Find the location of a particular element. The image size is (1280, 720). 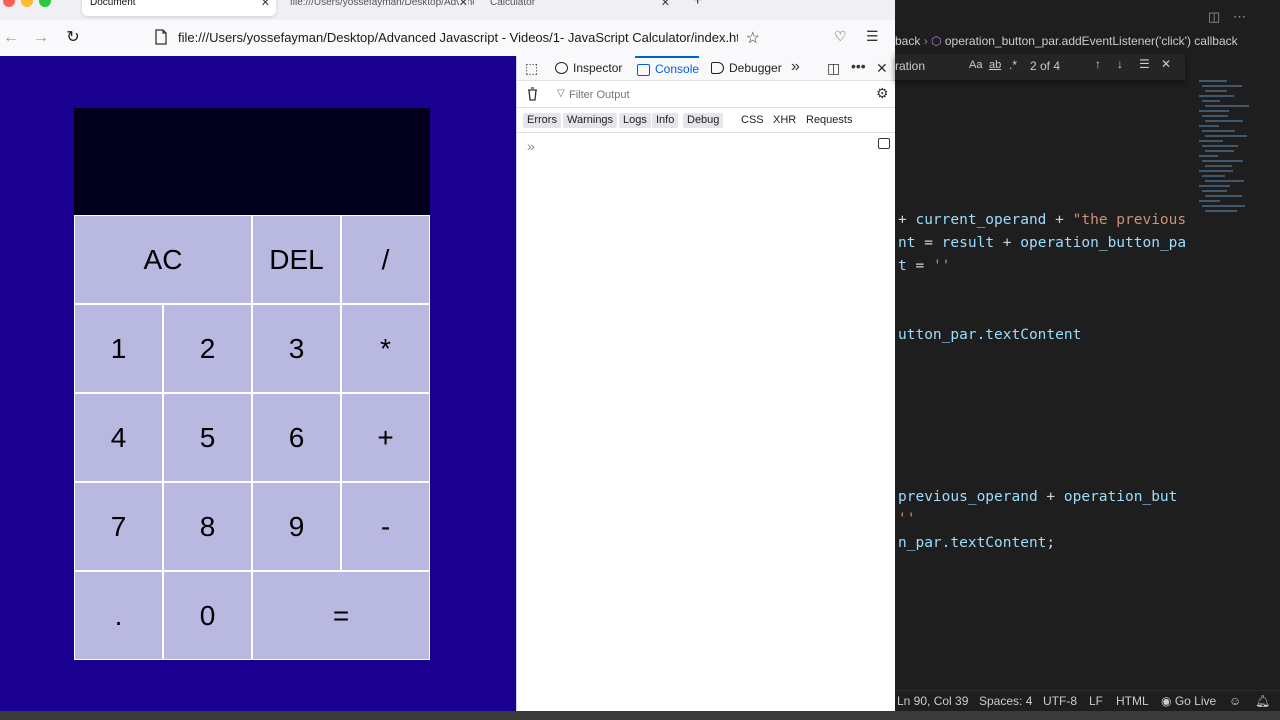

encoding: UTF-8 is located at coordinates (1060, 701).